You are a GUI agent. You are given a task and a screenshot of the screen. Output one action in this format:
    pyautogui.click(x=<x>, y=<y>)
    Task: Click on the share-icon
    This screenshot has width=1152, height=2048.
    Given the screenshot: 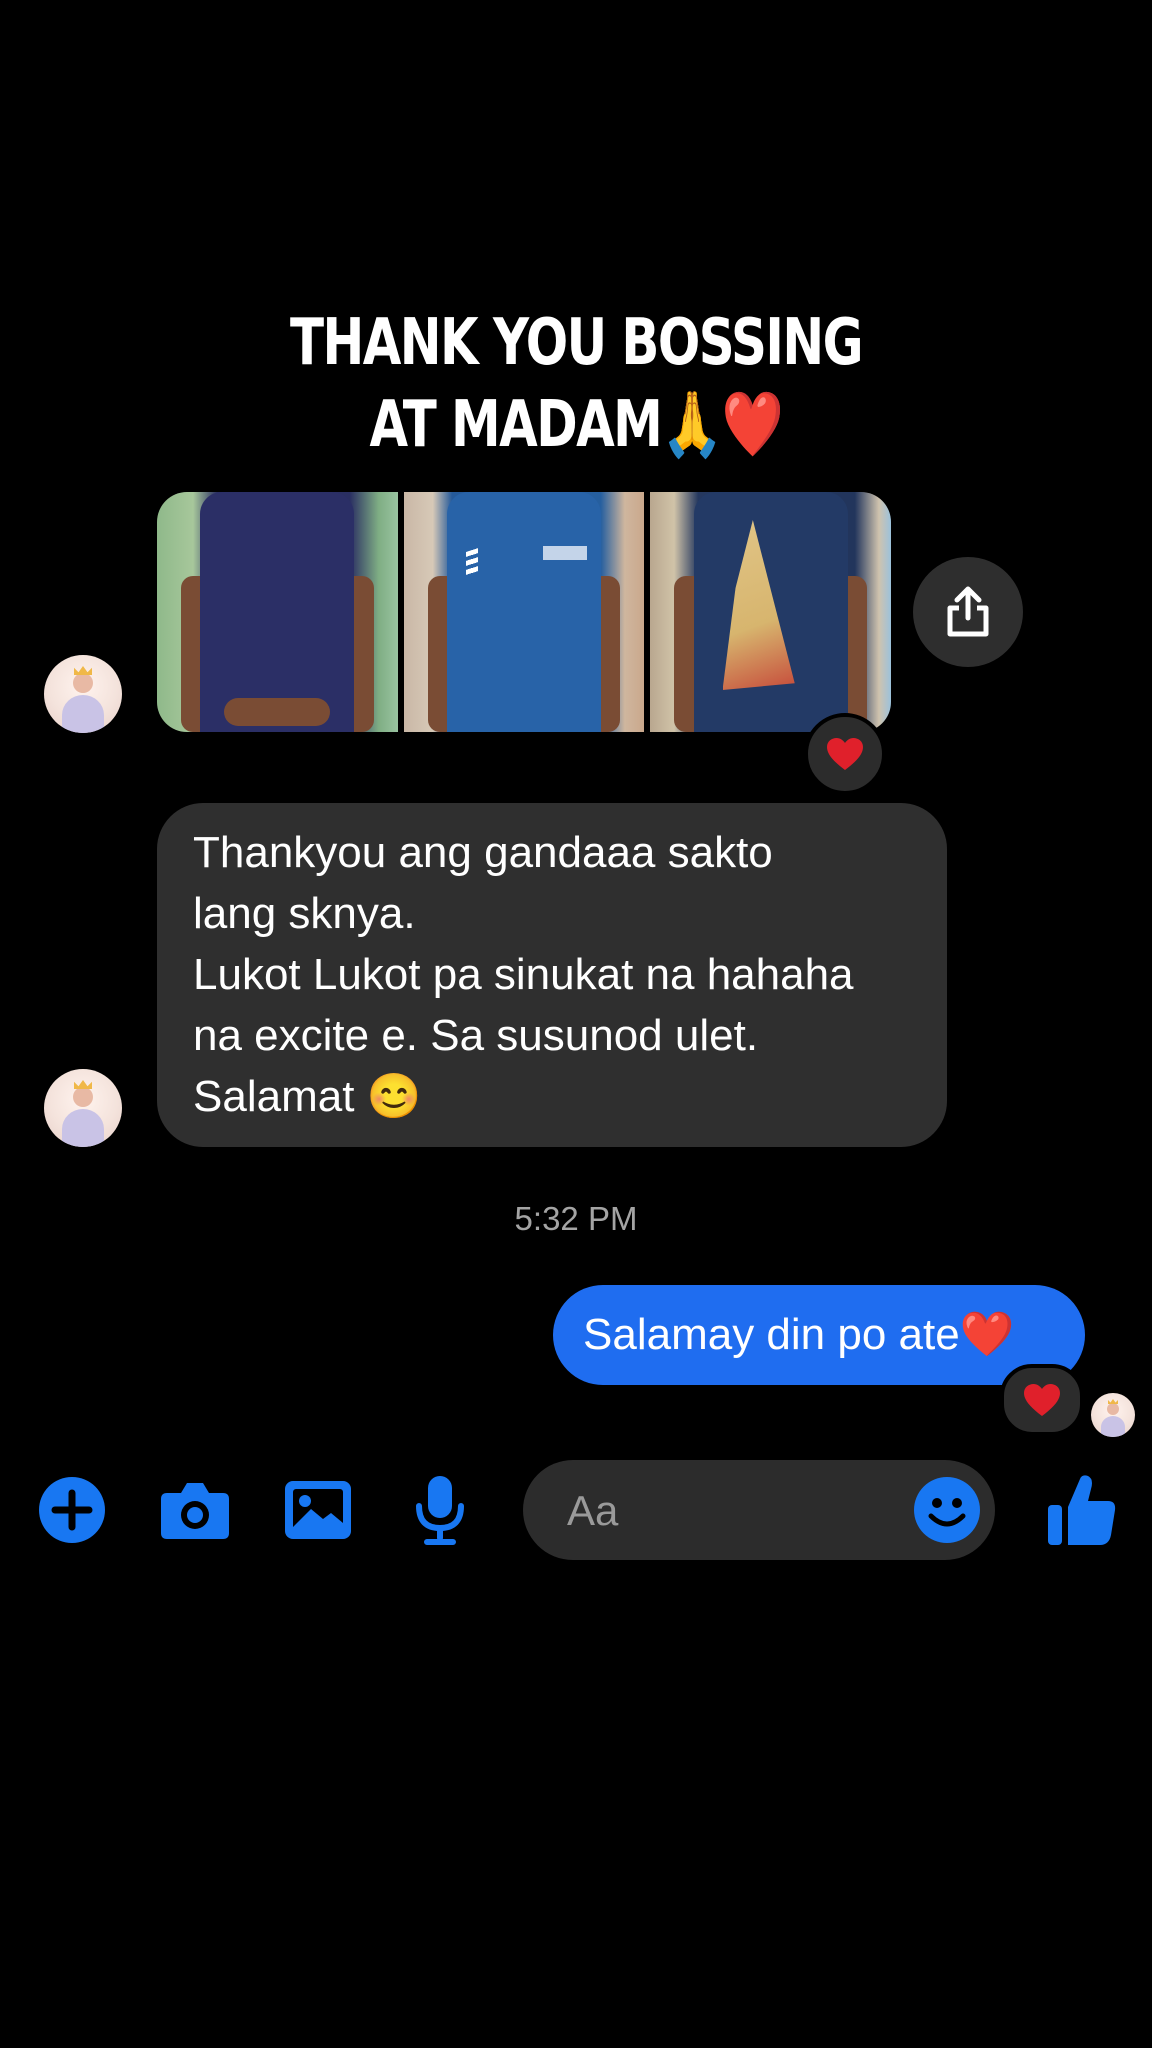 What is the action you would take?
    pyautogui.click(x=968, y=611)
    